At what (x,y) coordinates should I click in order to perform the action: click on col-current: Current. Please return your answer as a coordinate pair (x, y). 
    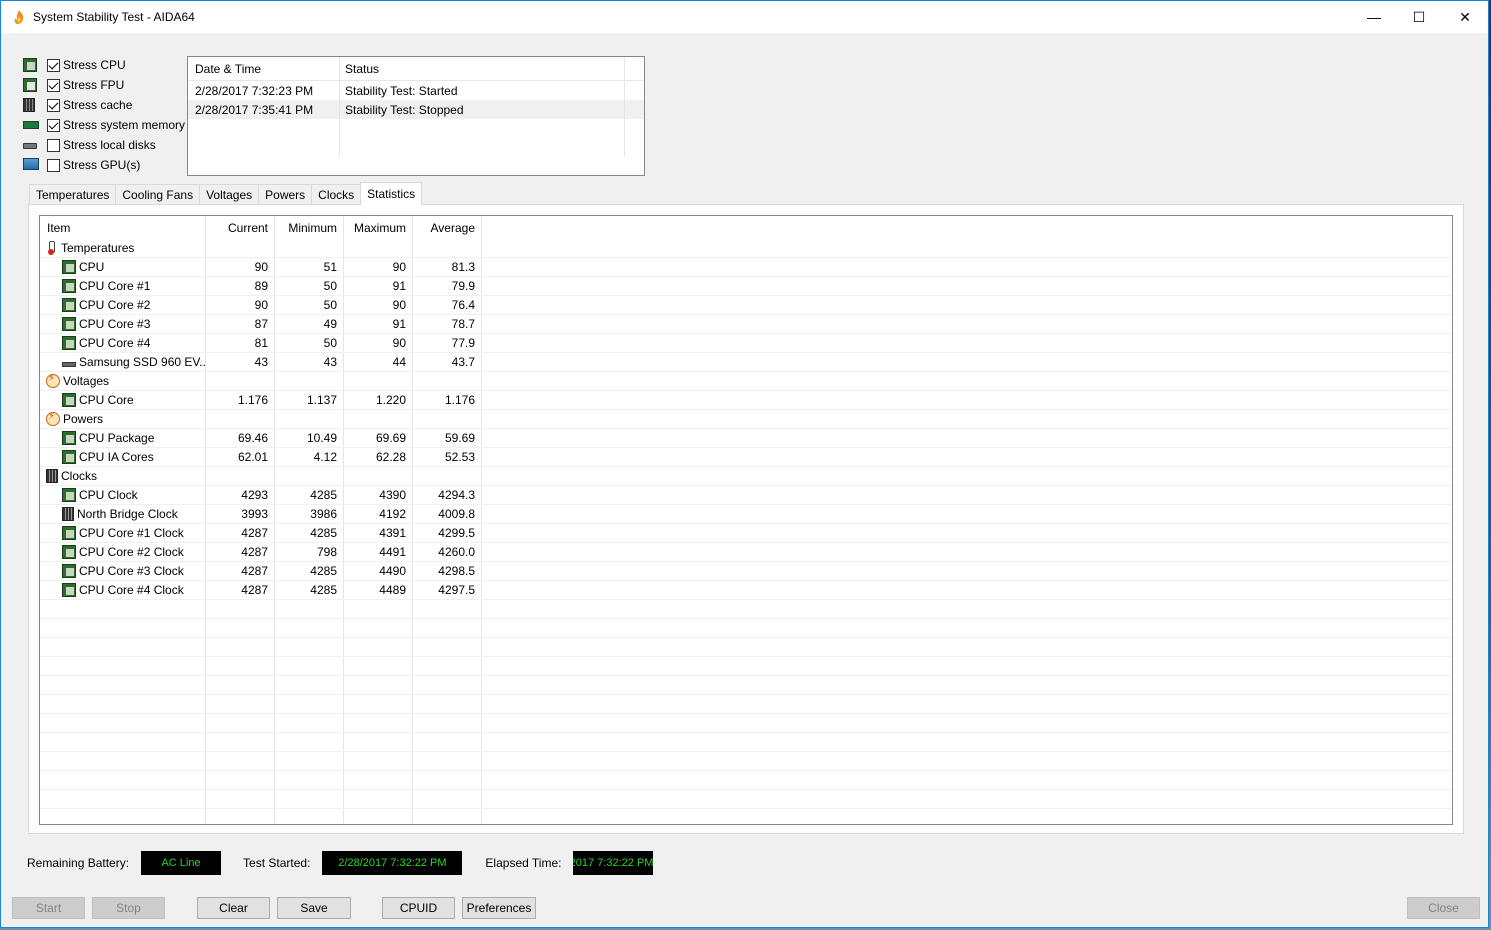
    Looking at the image, I should click on (240, 227).